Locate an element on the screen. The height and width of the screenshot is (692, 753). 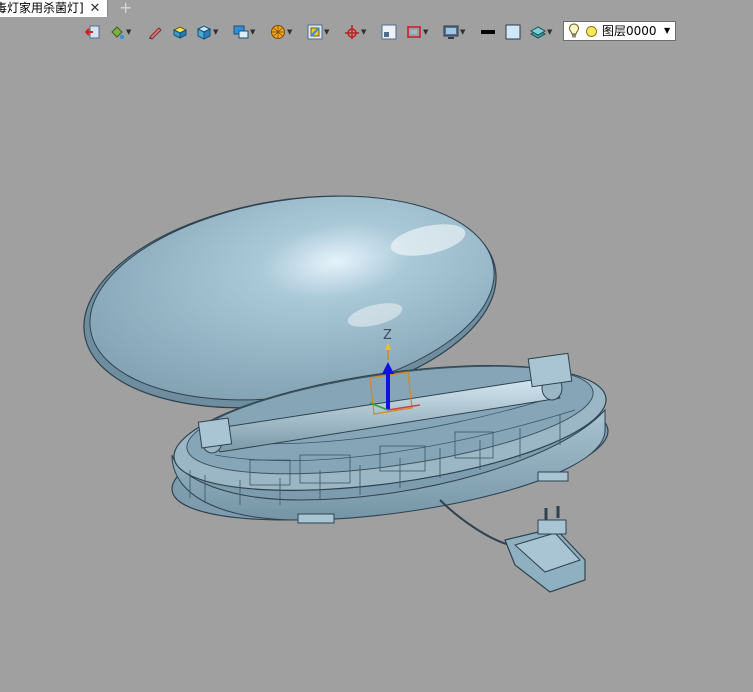
material-button is located at coordinates (180, 32).